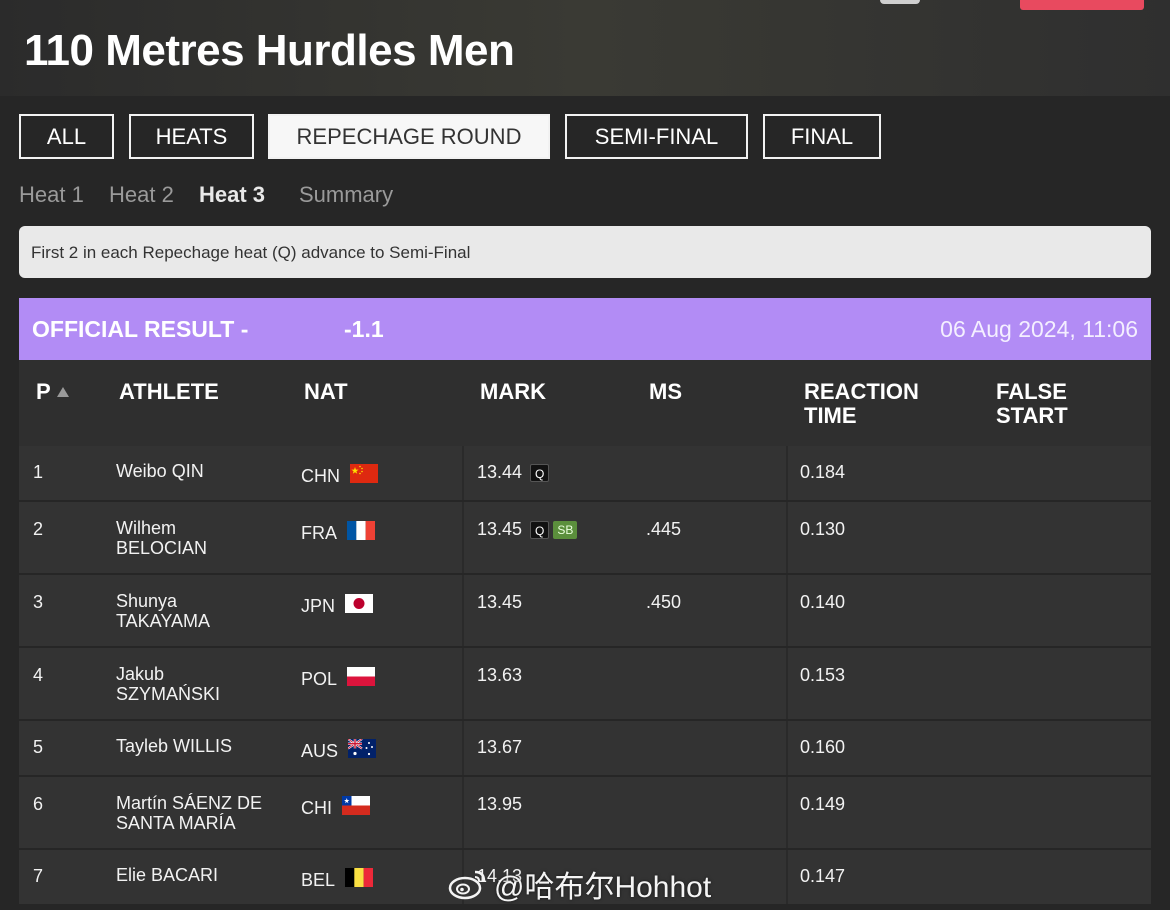 This screenshot has width=1170, height=910. What do you see at coordinates (201, 684) in the screenshot?
I see `athlete-name: Jakub SZYMAŃSKI` at bounding box center [201, 684].